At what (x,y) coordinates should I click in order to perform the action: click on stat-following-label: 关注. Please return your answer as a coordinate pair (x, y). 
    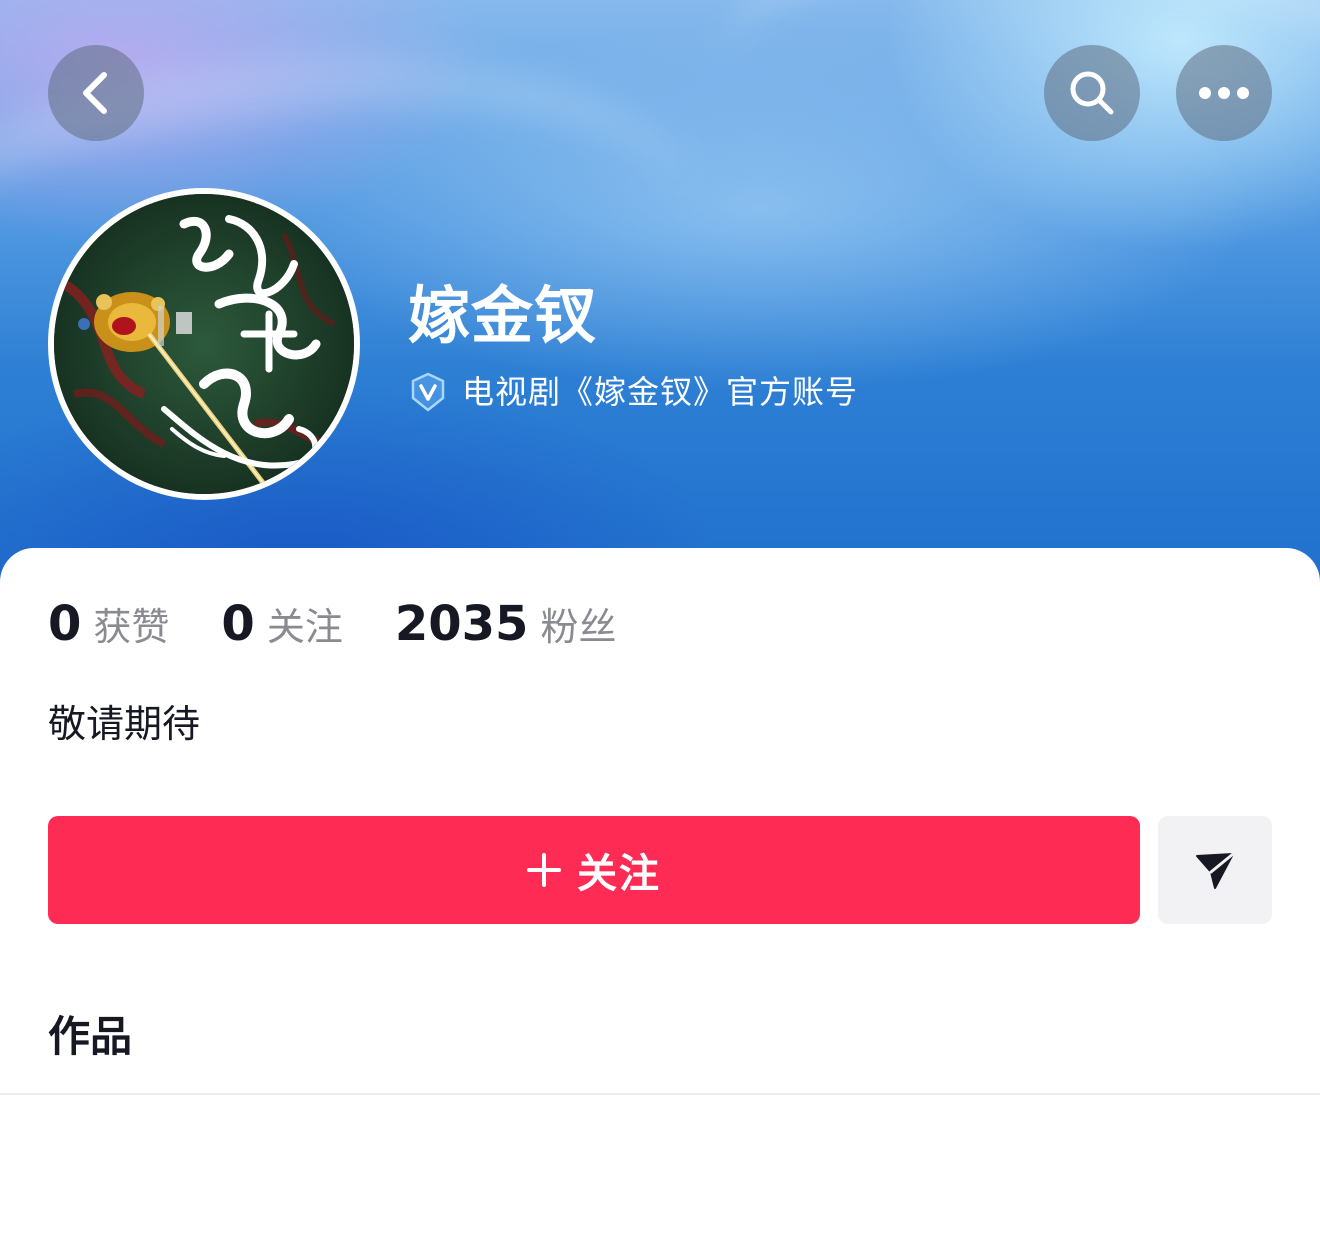
    Looking at the image, I should click on (304, 627).